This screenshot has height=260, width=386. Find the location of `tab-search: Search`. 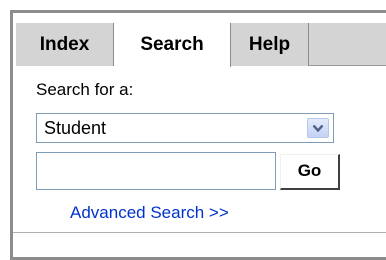

tab-search: Search is located at coordinates (172, 45).